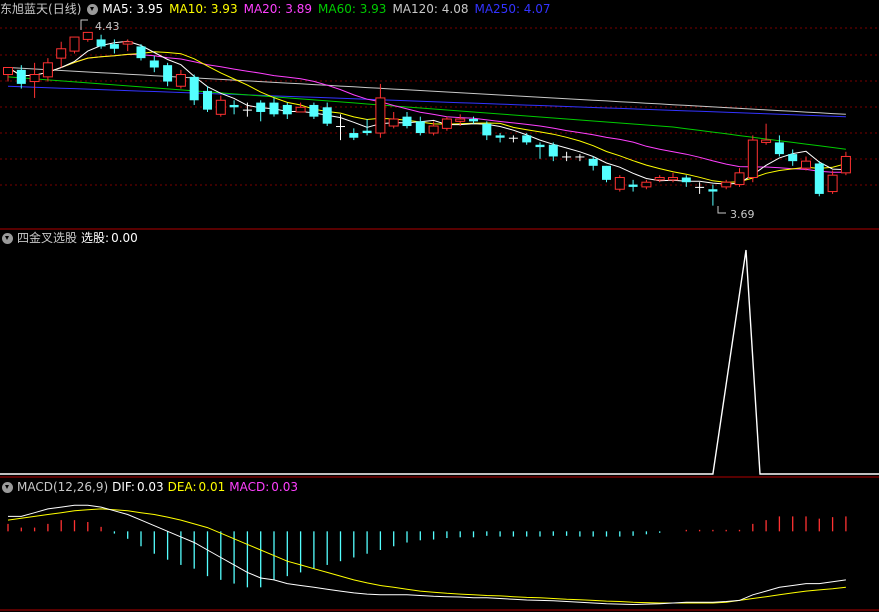 This screenshot has height=612, width=879. I want to click on dea-line, so click(426, 556).